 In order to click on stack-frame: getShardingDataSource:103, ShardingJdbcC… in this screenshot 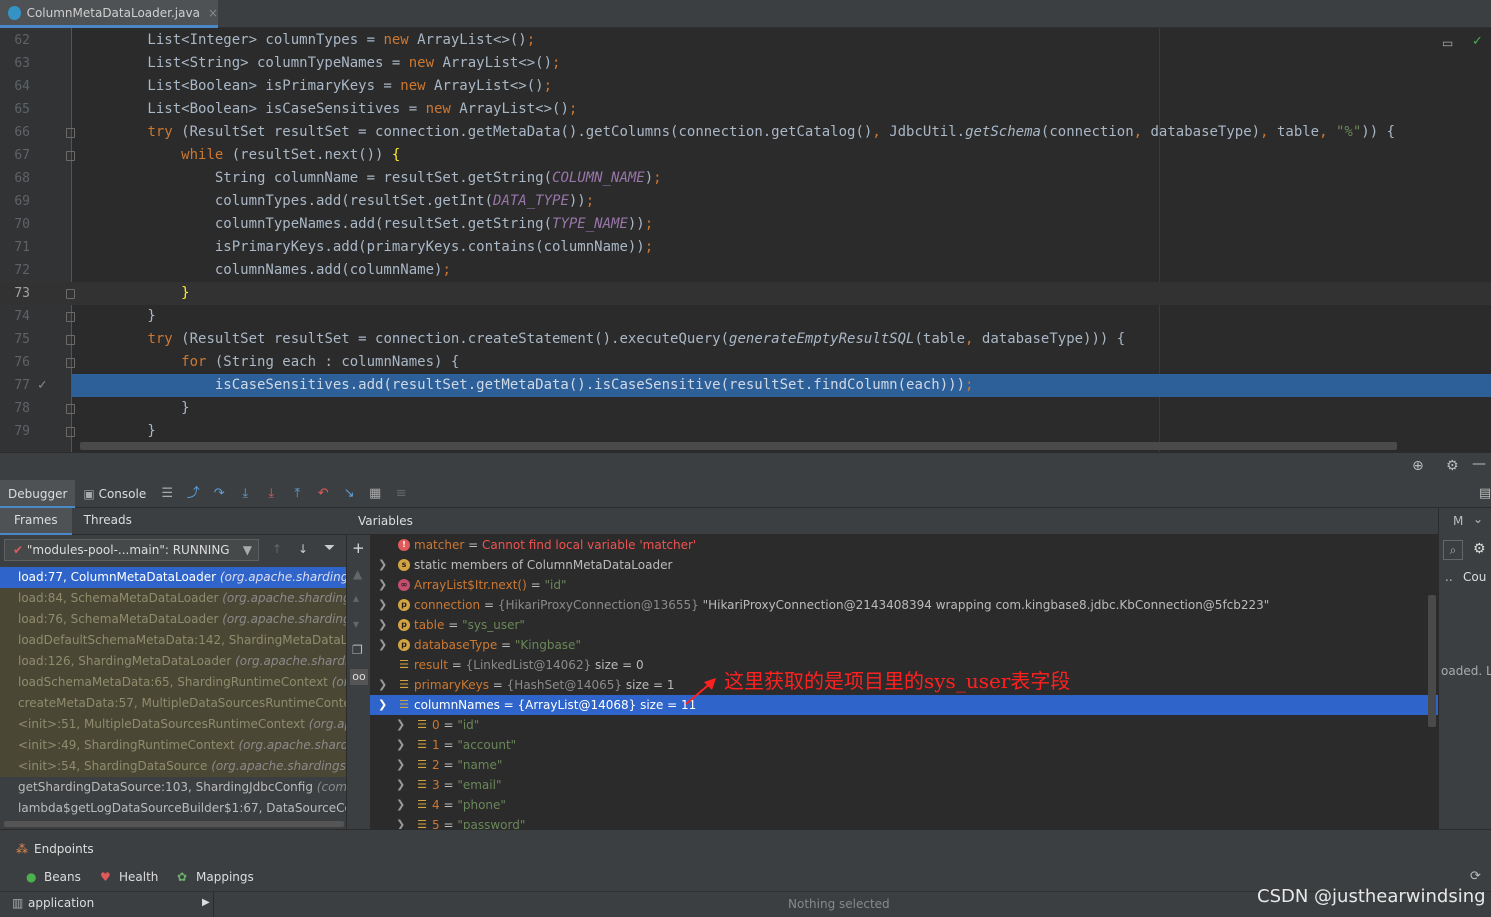, I will do `click(173, 787)`.